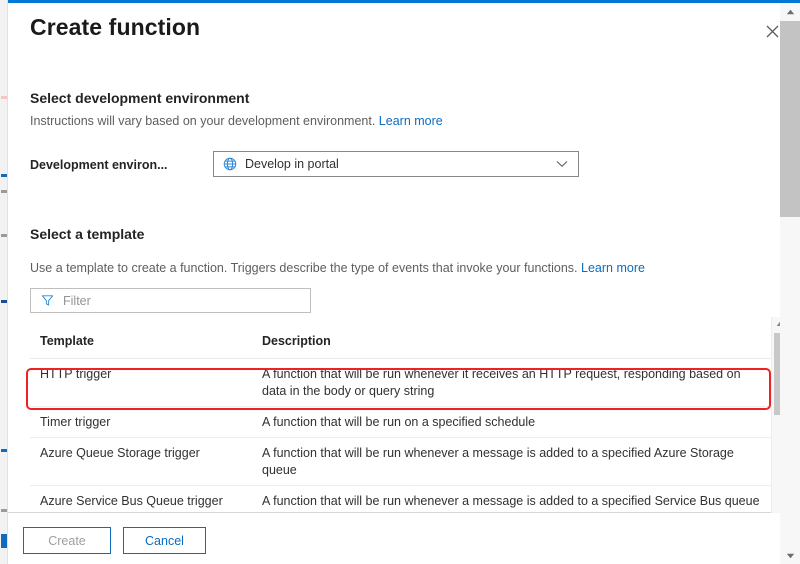 This screenshot has height=564, width=800. I want to click on create-button: Create, so click(67, 540).